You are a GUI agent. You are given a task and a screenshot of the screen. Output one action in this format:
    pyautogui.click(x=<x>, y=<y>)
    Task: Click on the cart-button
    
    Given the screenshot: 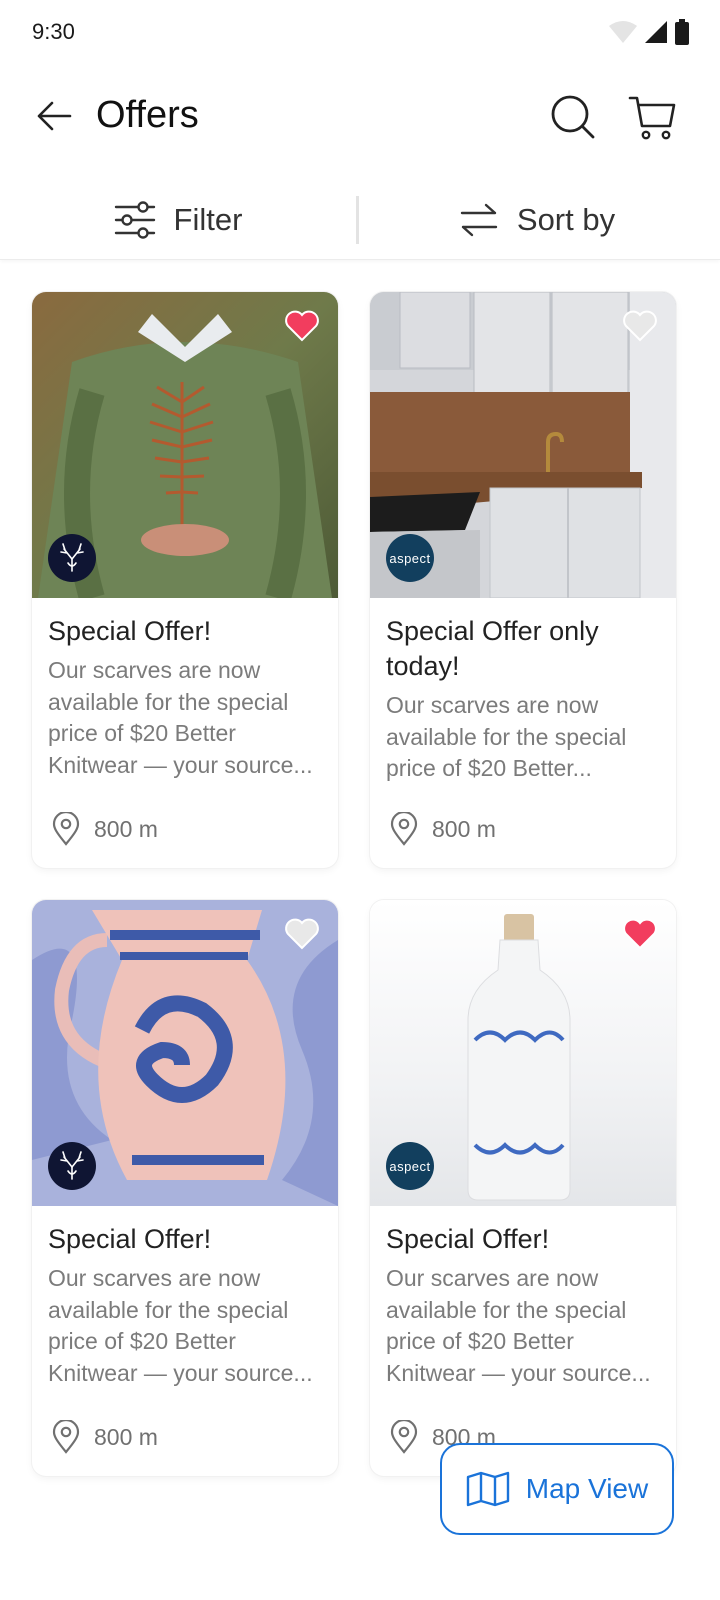 What is the action you would take?
    pyautogui.click(x=652, y=117)
    